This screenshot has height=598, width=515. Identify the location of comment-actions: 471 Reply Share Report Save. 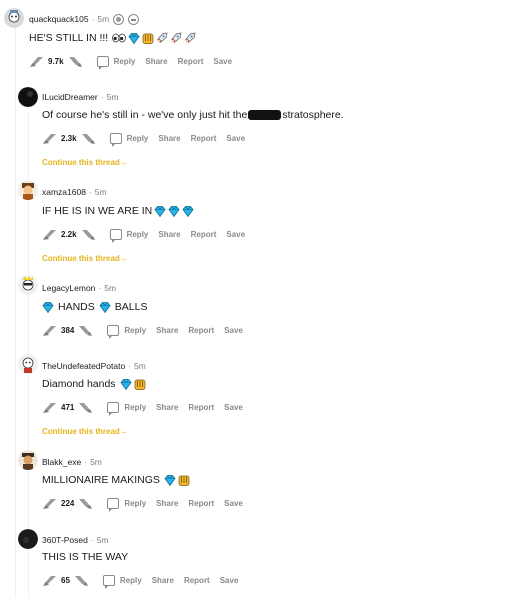
(147, 408).